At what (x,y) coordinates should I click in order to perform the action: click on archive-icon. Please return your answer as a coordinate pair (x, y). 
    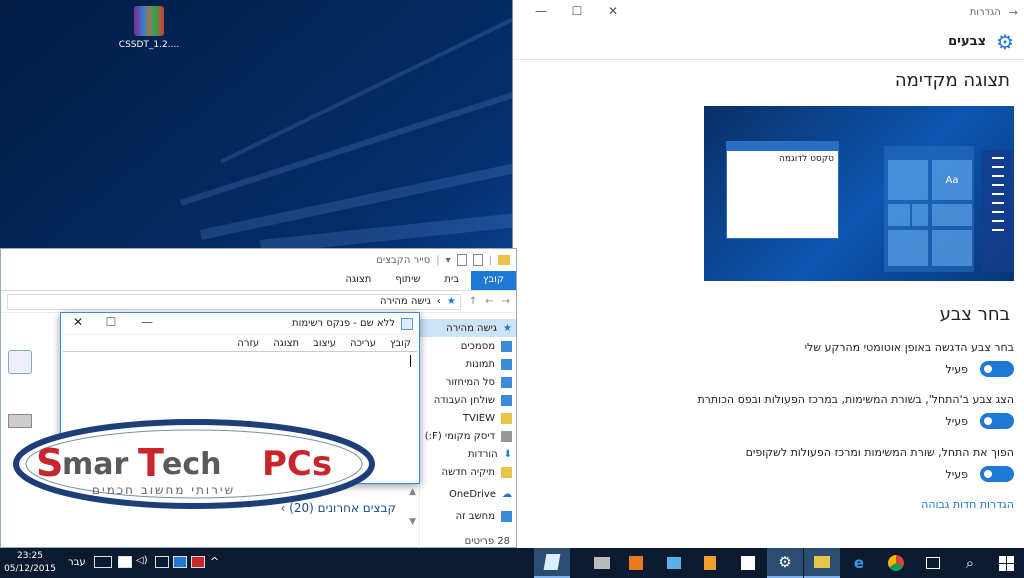
    Looking at the image, I should click on (149, 21).